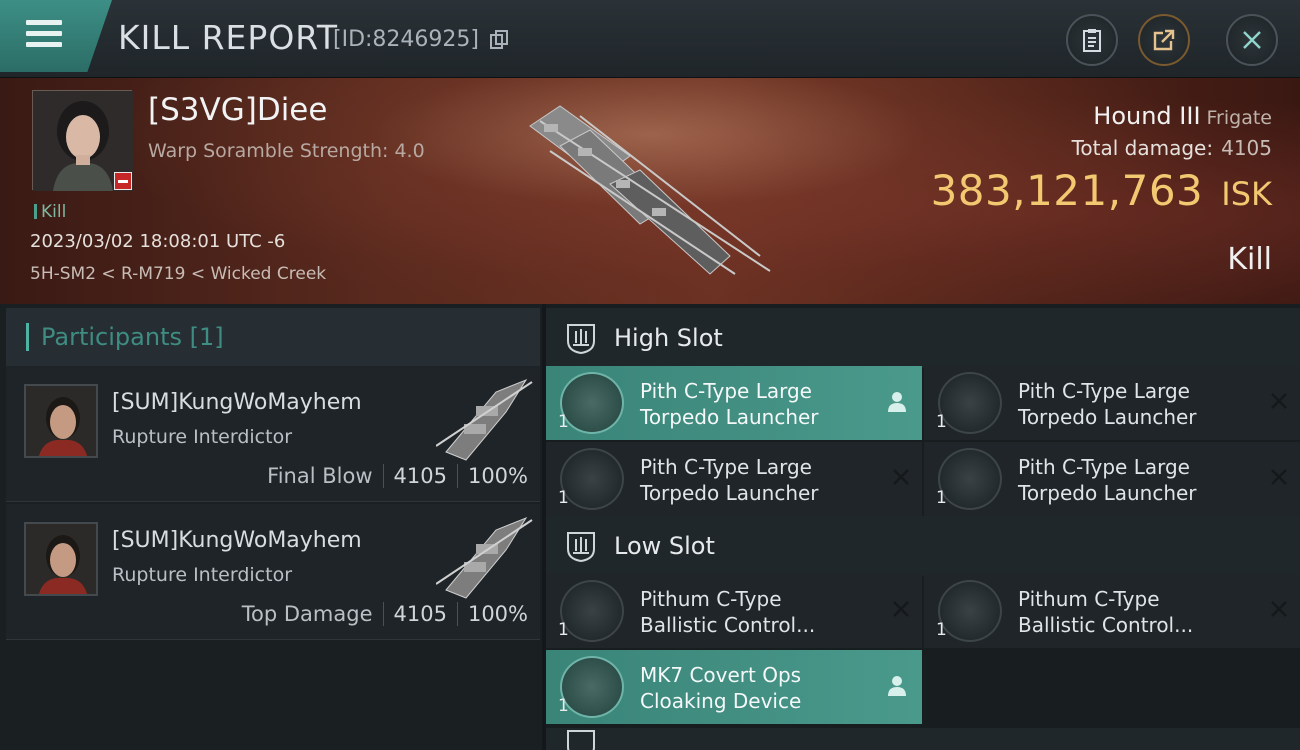 Image resolution: width=1300 pixels, height=750 pixels. I want to click on kill-datetime: 2023/03/02 18:08:01 UTC -6, so click(158, 241).